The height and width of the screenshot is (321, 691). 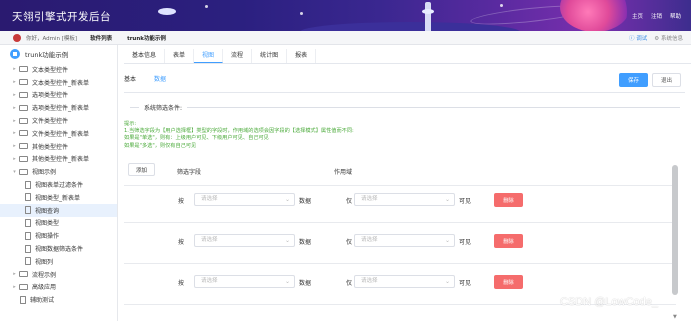 What do you see at coordinates (44, 275) in the screenshot?
I see `sidebar-item-label: 流程示例` at bounding box center [44, 275].